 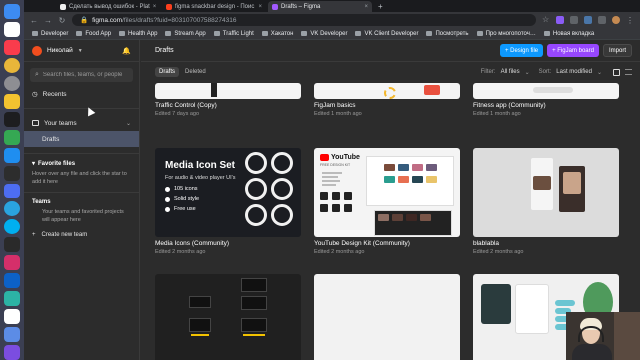 I want to click on chevron-down-icon: ⌄, so click(x=128, y=123).